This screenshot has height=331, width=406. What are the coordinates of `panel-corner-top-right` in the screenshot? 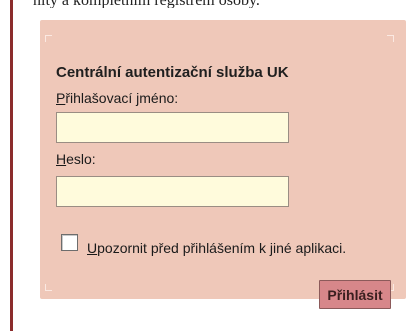 It's located at (390, 38).